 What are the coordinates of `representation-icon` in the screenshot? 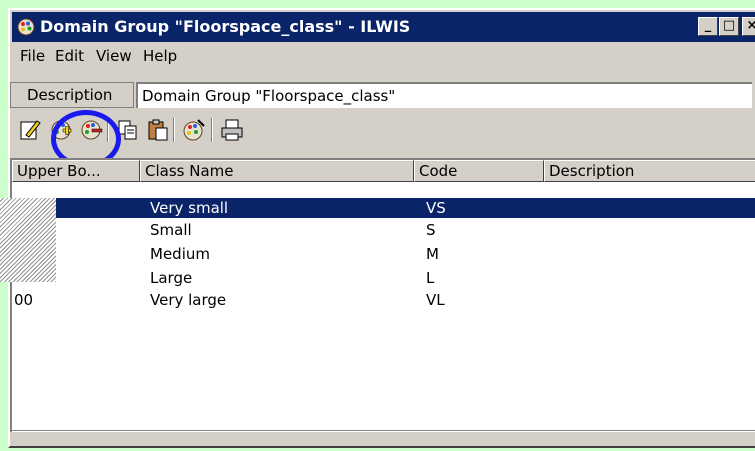 It's located at (194, 130).